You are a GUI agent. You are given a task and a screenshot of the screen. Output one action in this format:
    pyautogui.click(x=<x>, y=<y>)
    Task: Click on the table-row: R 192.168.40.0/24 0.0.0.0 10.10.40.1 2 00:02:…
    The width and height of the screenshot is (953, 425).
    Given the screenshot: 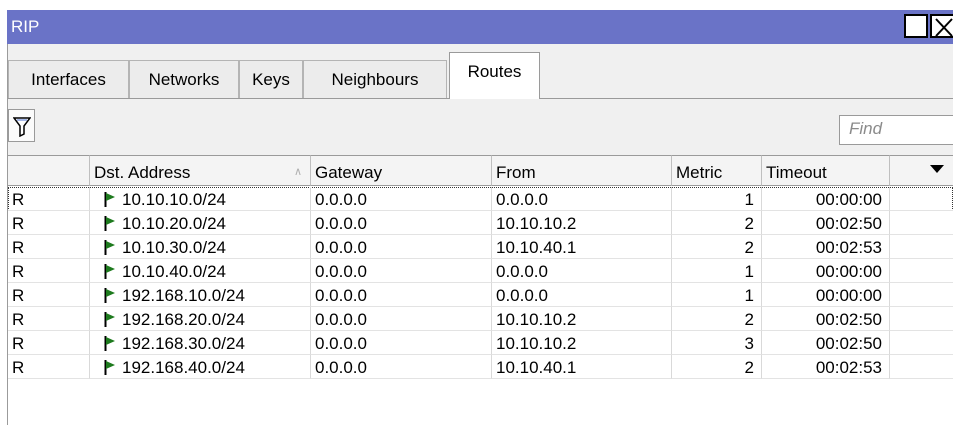 What is the action you would take?
    pyautogui.click(x=480, y=367)
    